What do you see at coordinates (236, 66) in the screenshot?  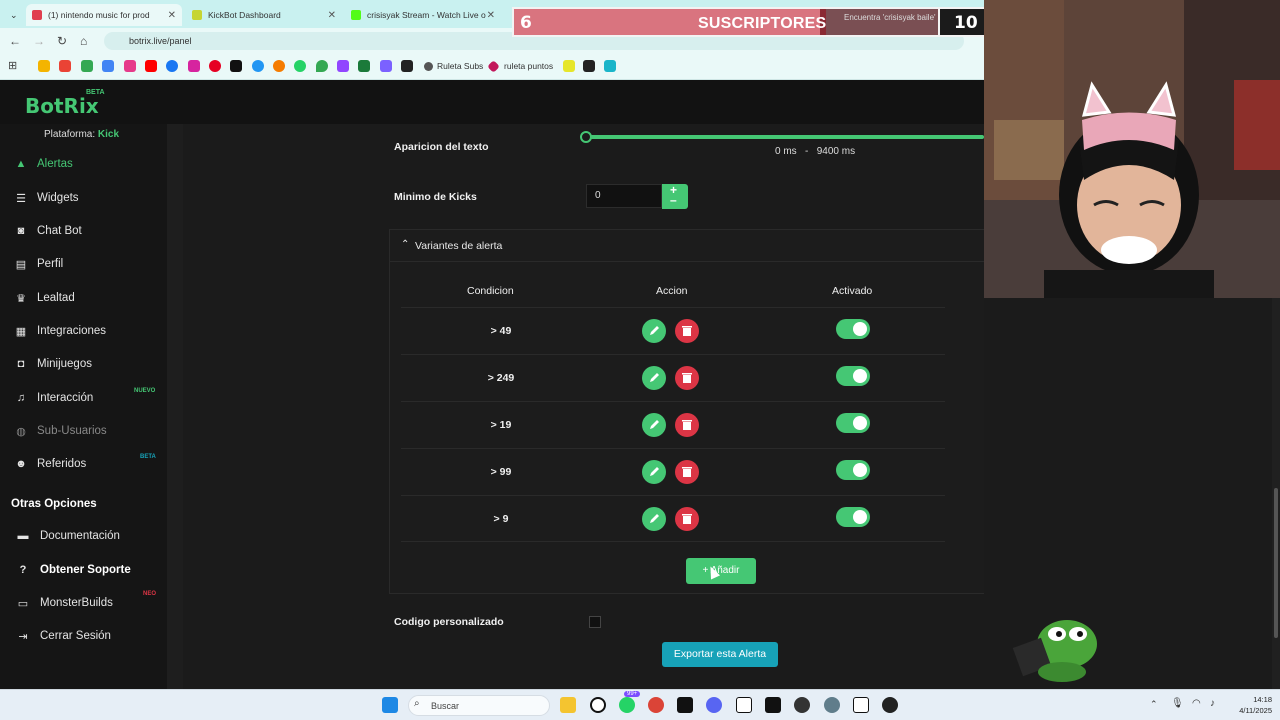 I see `bookmark-tiktok-icon` at bounding box center [236, 66].